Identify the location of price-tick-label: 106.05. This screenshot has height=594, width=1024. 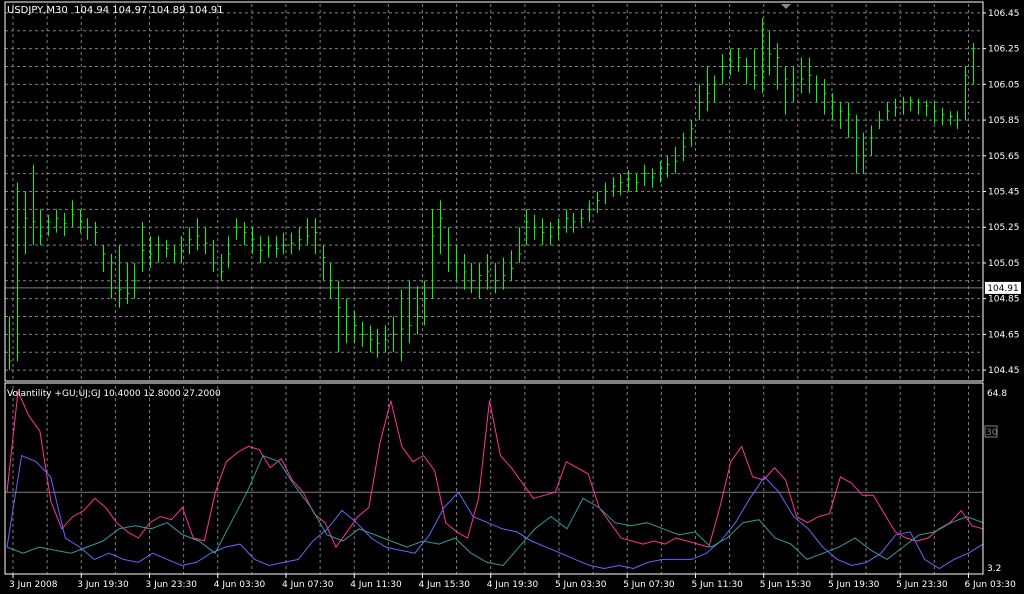
(1004, 85).